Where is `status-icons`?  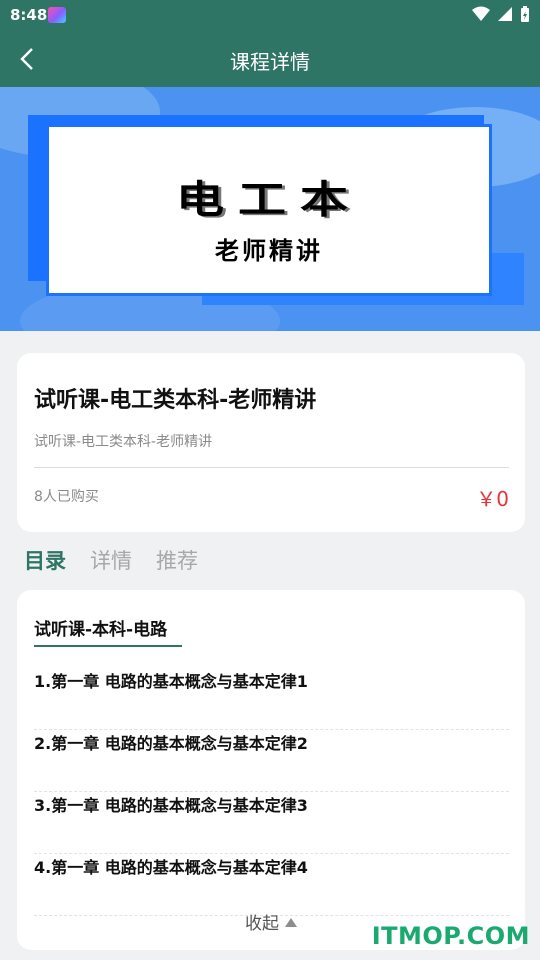
status-icons is located at coordinates (501, 14).